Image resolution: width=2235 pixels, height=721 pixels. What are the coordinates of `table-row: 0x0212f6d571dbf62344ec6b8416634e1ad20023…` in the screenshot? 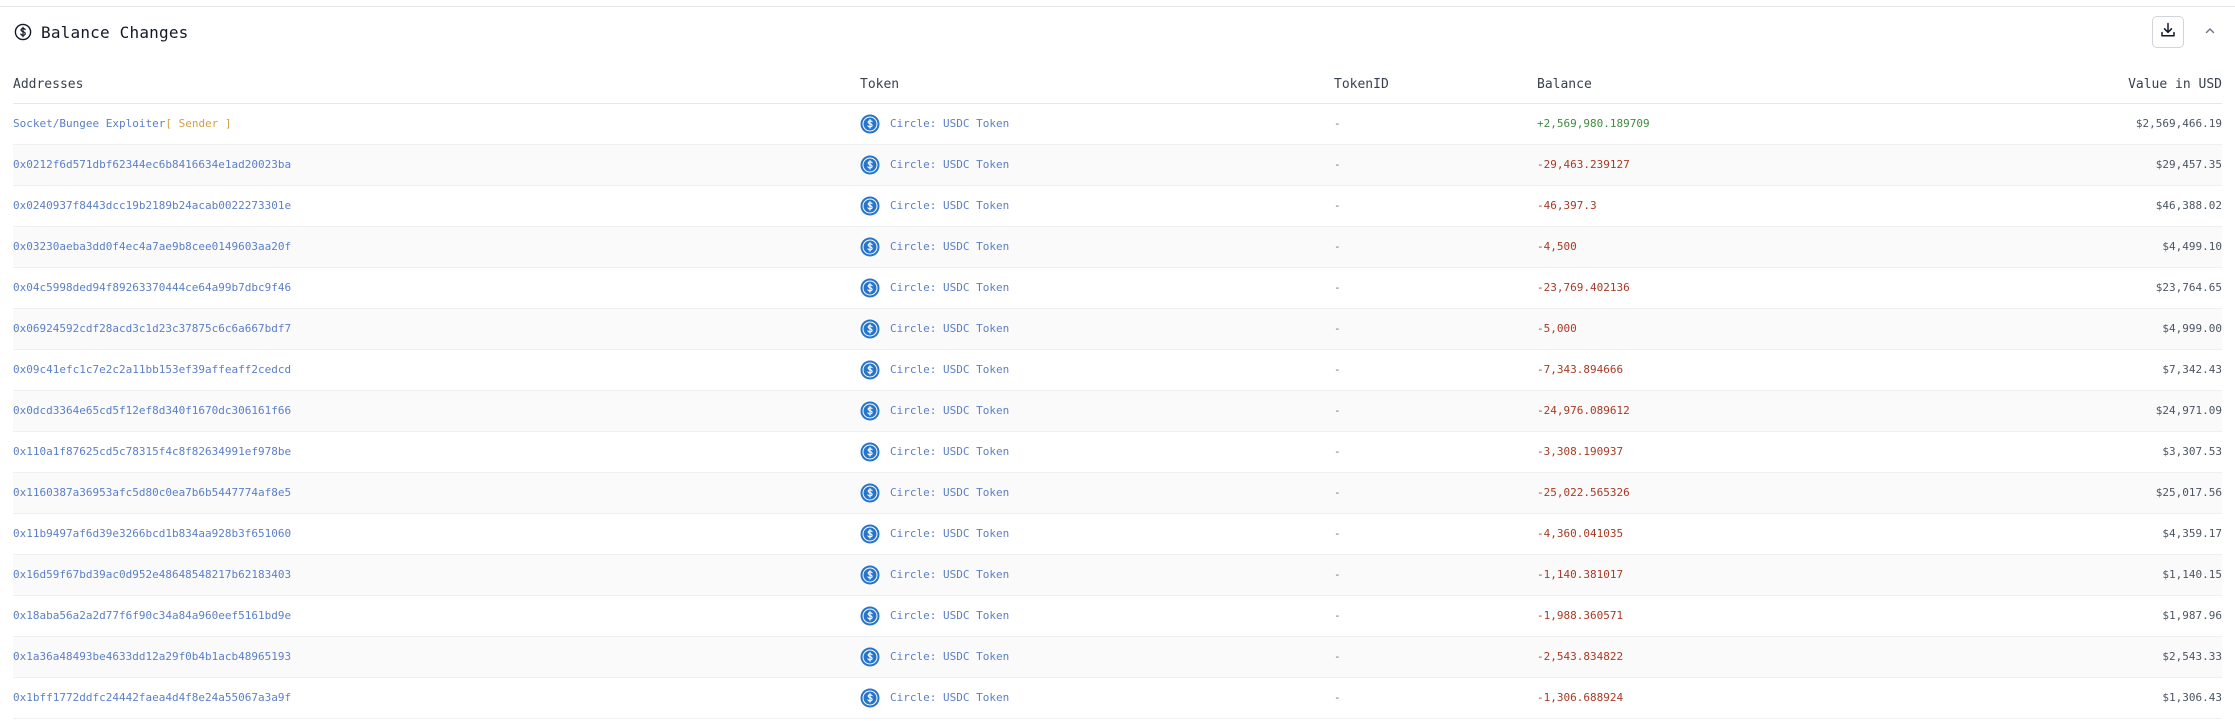 It's located at (1117, 165).